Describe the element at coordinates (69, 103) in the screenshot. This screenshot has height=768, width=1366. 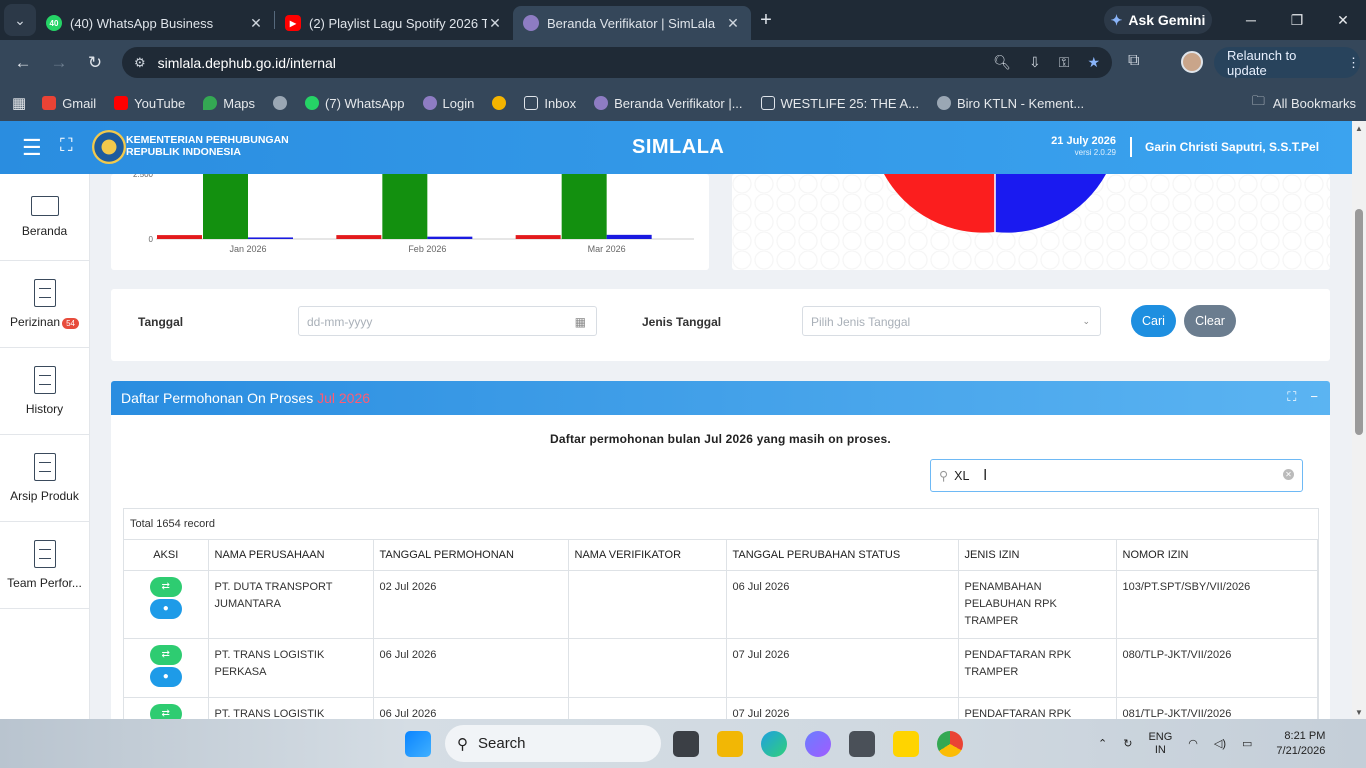
I see `bookmark-gmail: Gmail` at that location.